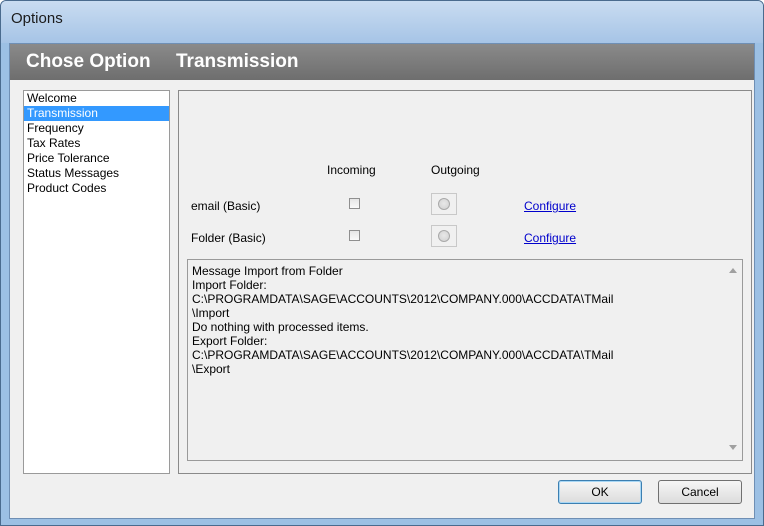  What do you see at coordinates (96, 173) in the screenshot?
I see `nav-item-status-messages: Status Messages` at bounding box center [96, 173].